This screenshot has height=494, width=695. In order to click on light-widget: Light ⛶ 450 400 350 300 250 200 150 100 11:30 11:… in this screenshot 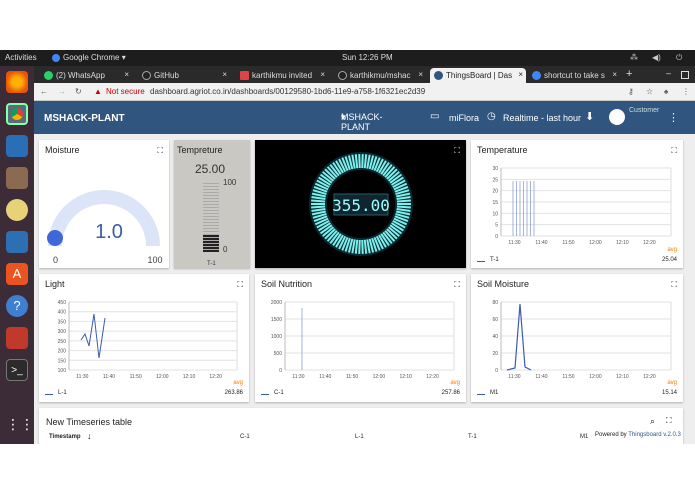, I will do `click(144, 338)`.